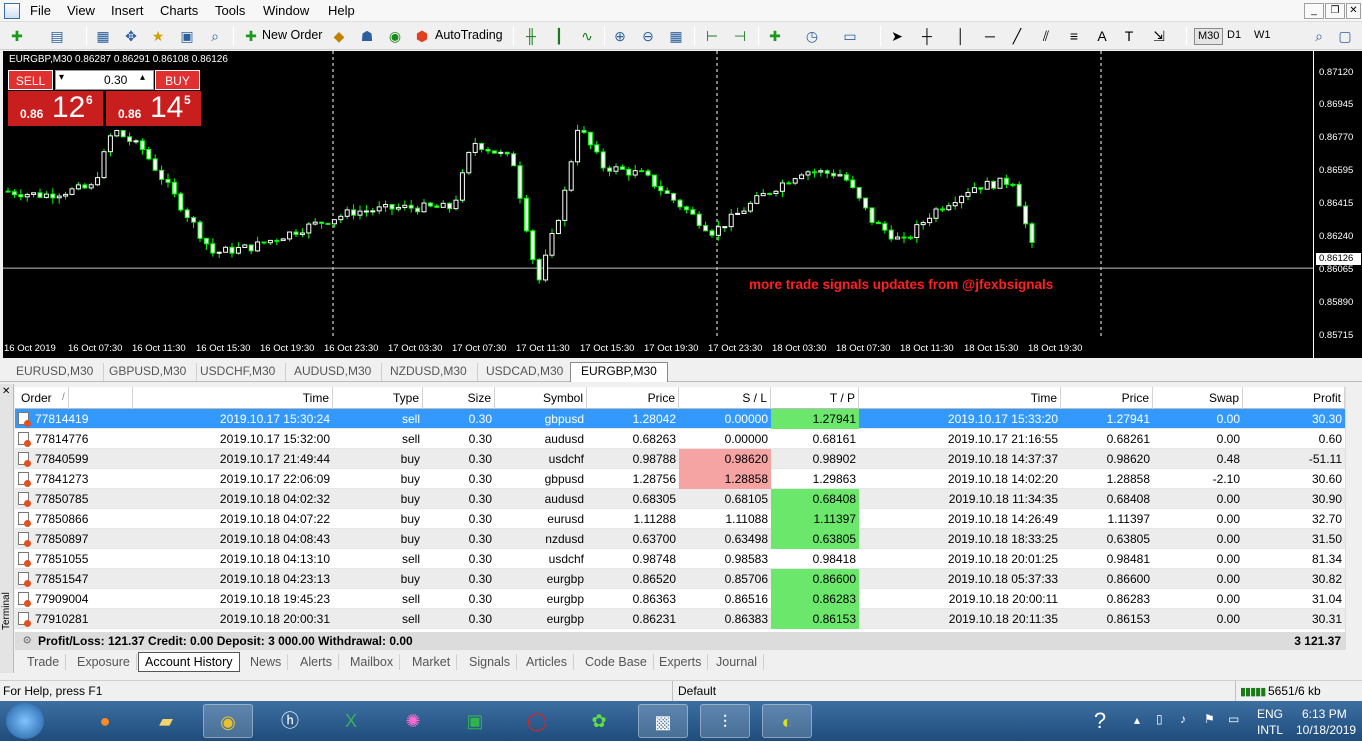  Describe the element at coordinates (775, 36) in the screenshot. I see `indicators-icon: ✚` at that location.